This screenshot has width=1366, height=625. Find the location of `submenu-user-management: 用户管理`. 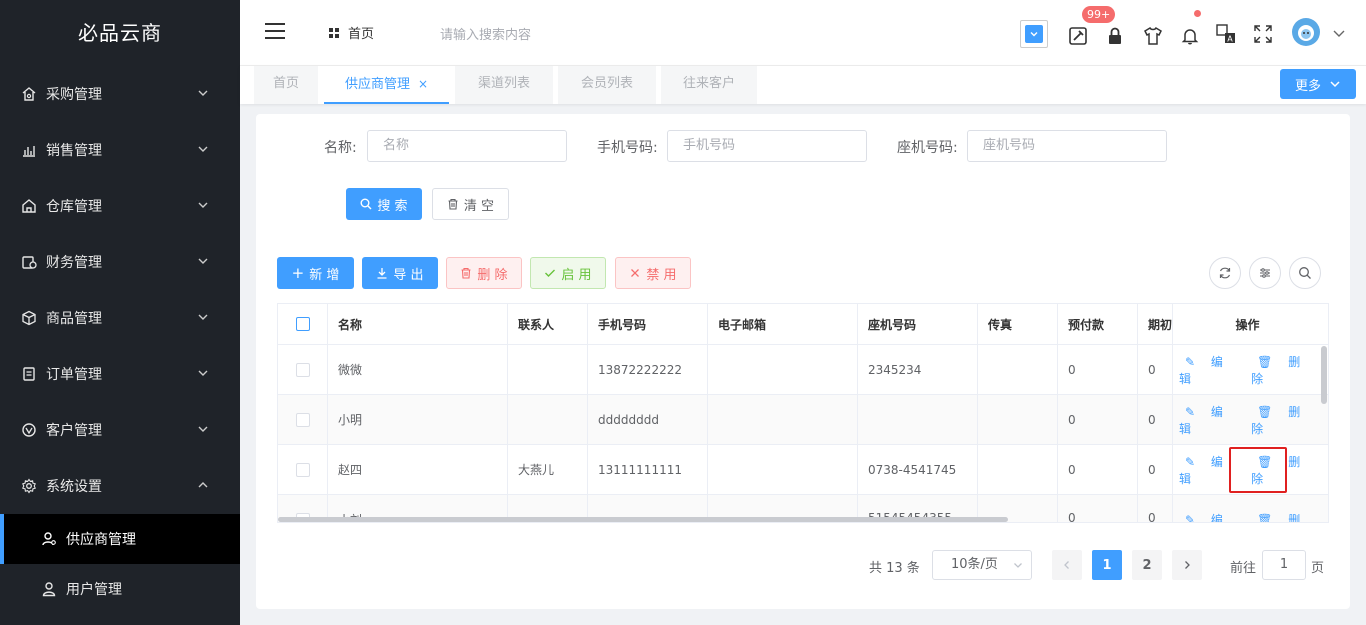

submenu-user-management: 用户管理 is located at coordinates (120, 589).